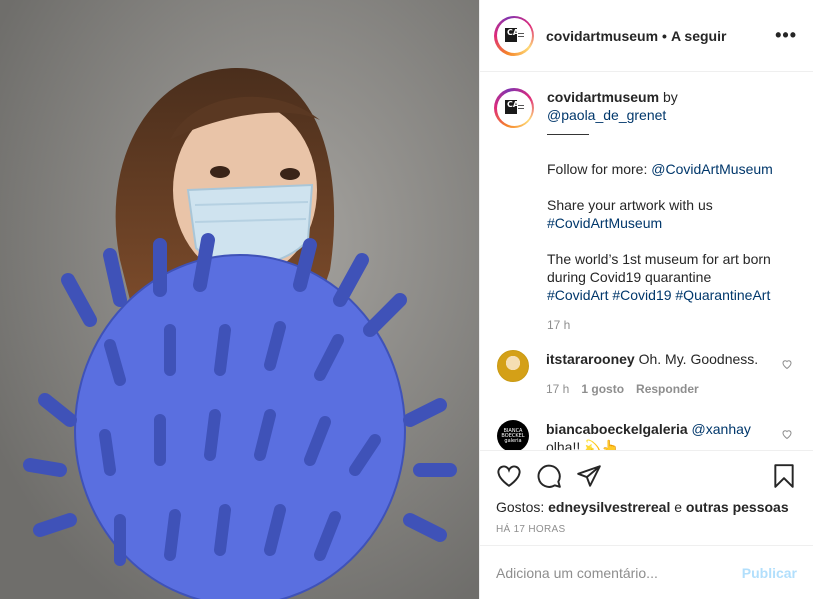 The image size is (813, 599). I want to click on caption-follow-text: Follow for more:, so click(597, 169).